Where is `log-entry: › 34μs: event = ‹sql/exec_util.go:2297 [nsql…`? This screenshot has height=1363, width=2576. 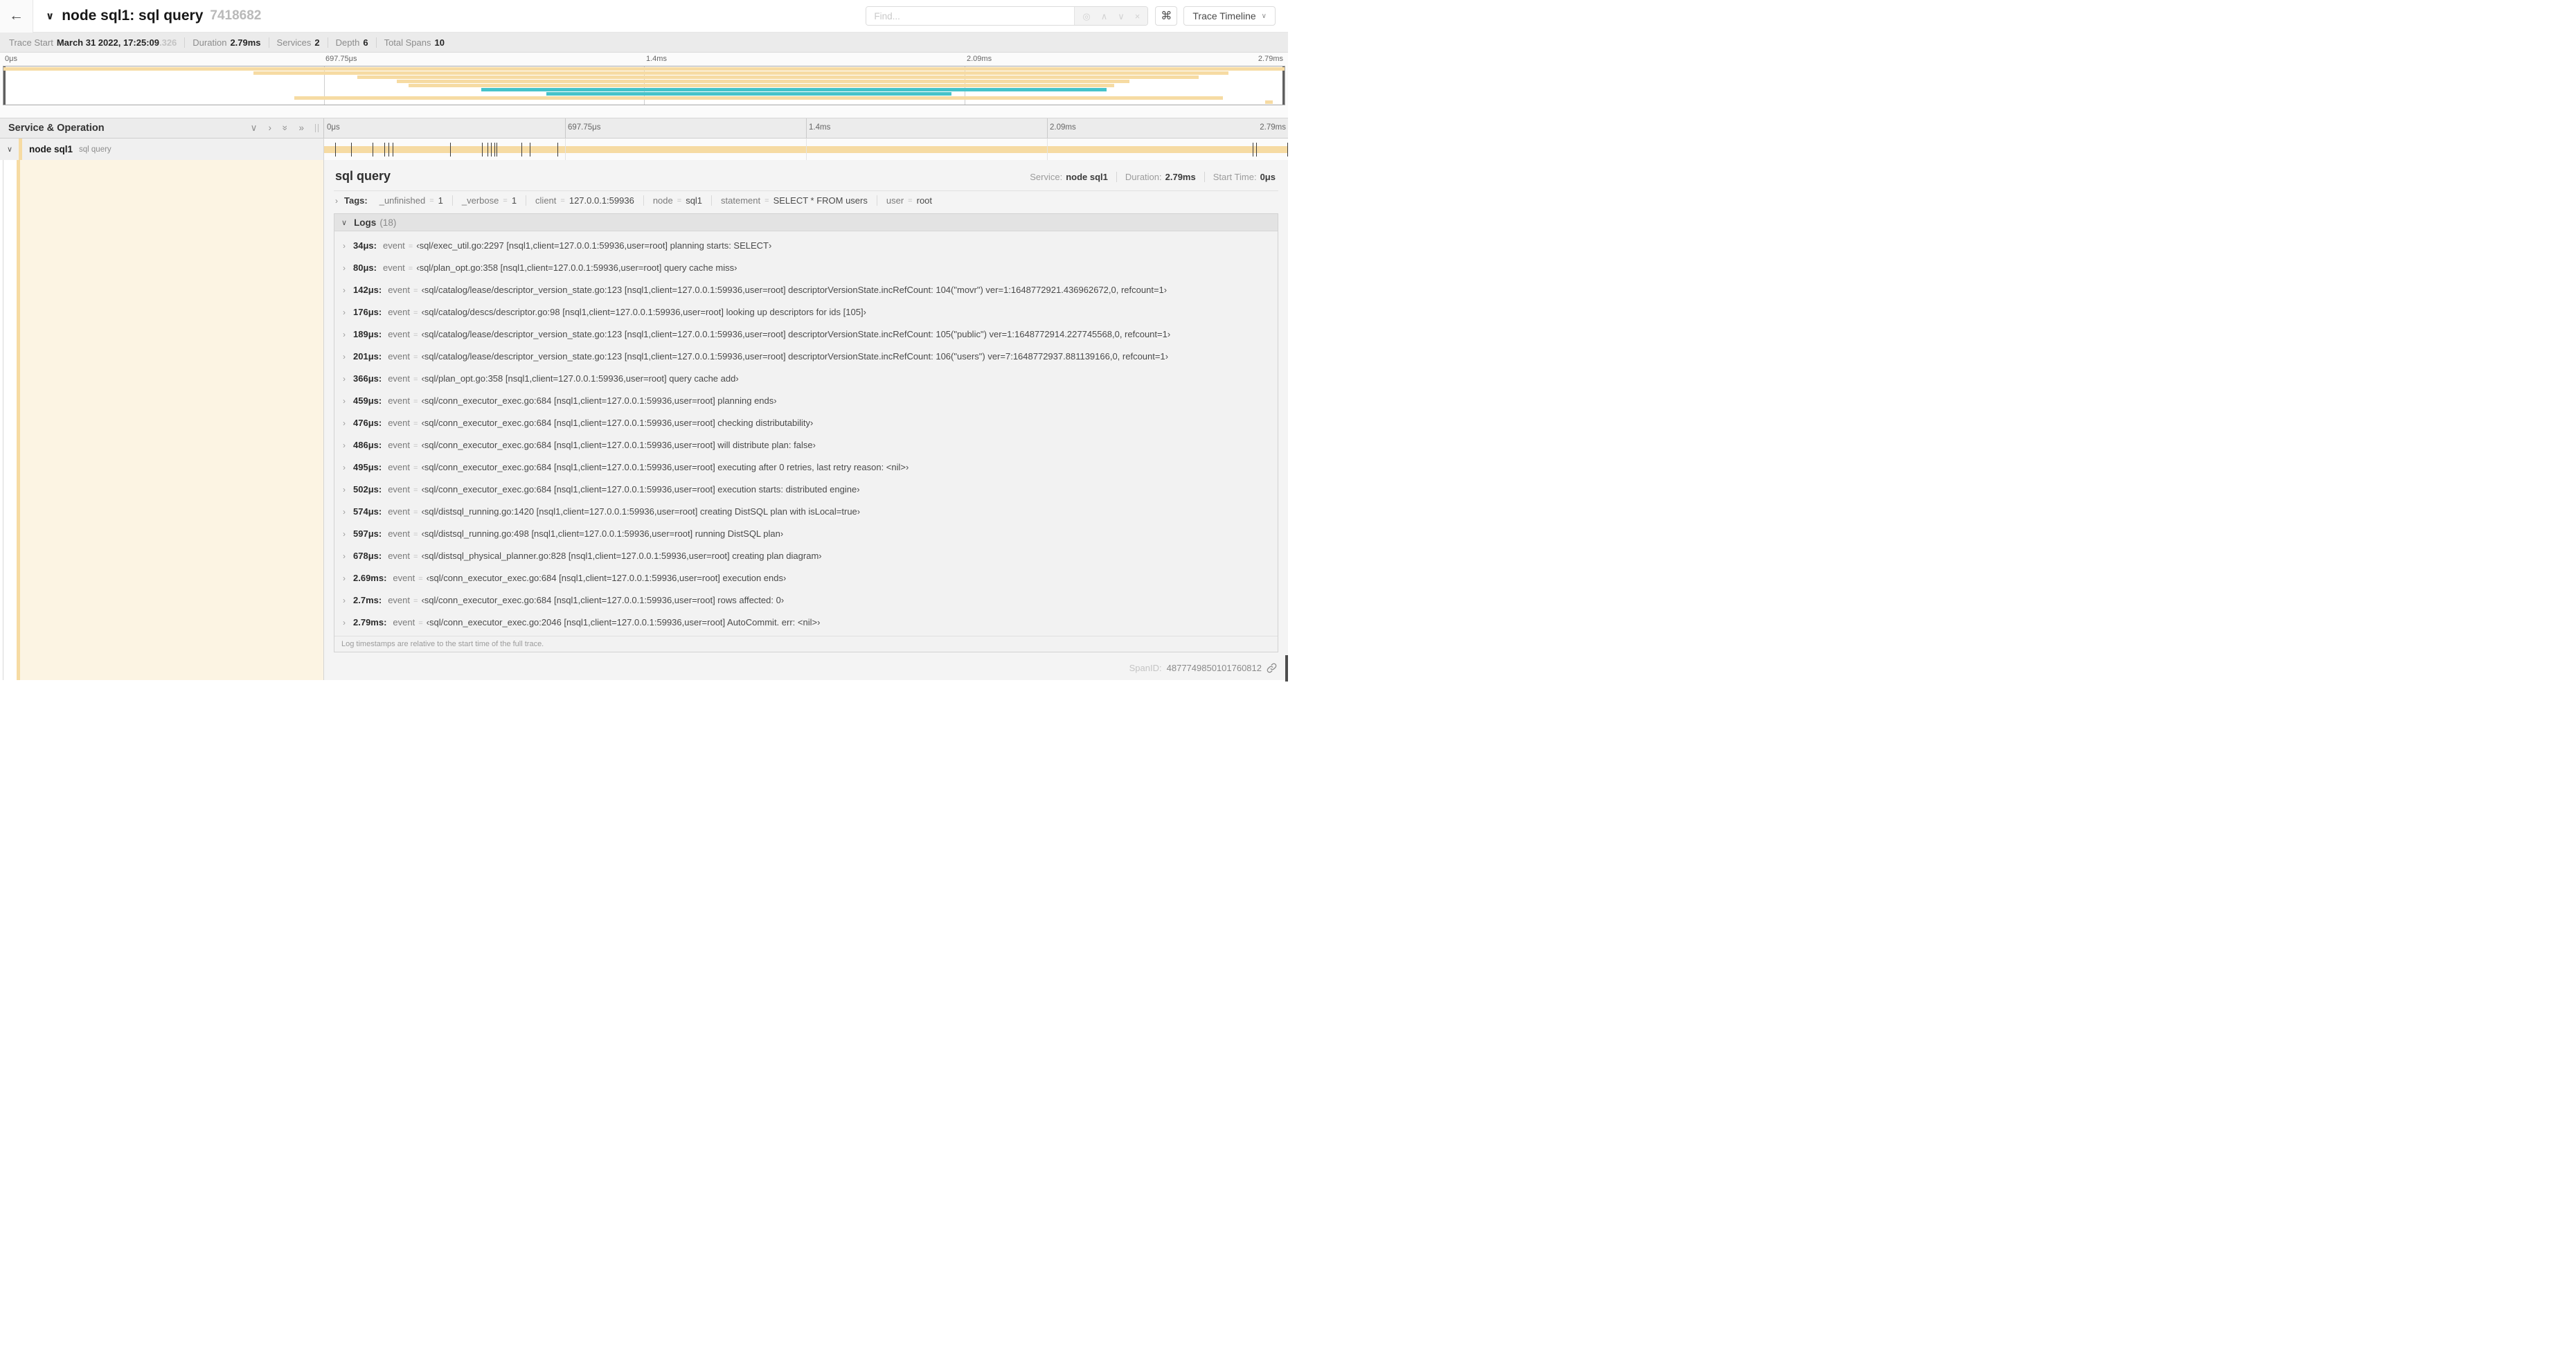 log-entry: › 34μs: event = ‹sql/exec_util.go:2297 [nsql… is located at coordinates (806, 246).